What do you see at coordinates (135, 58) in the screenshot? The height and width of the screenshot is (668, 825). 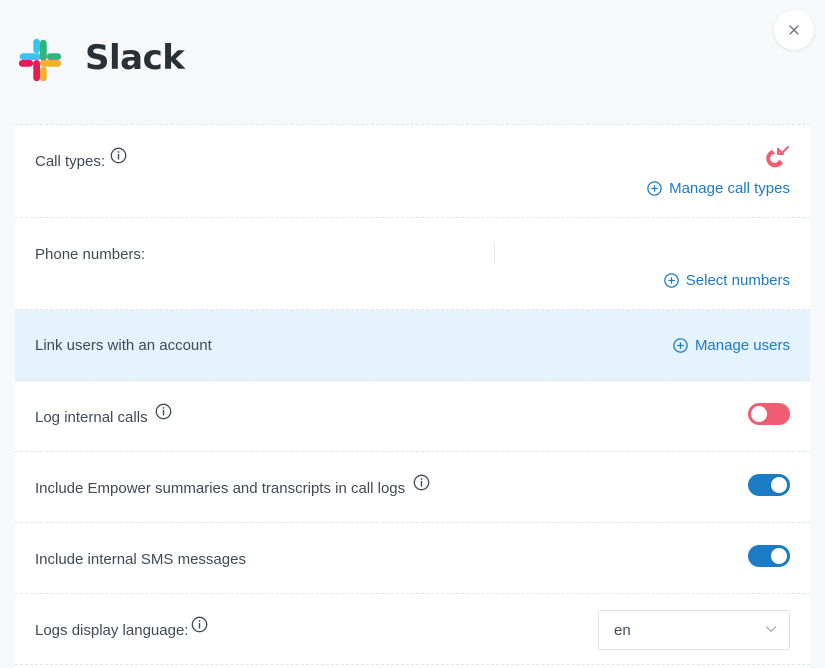 I see `app-title: Slack` at bounding box center [135, 58].